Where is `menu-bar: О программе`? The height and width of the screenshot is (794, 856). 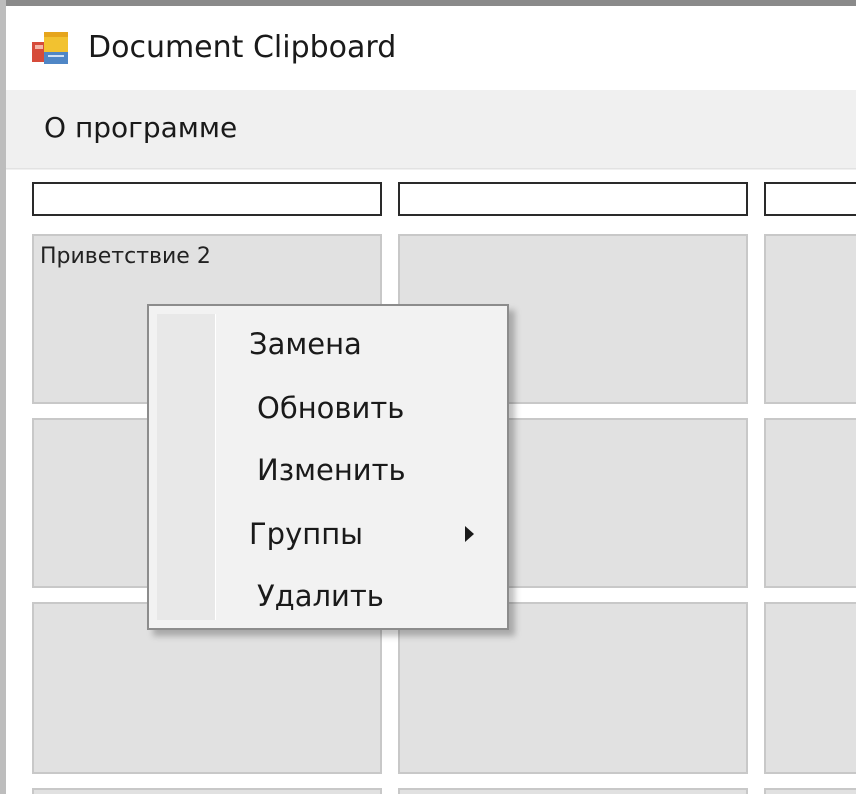 menu-bar: О программе is located at coordinates (431, 129).